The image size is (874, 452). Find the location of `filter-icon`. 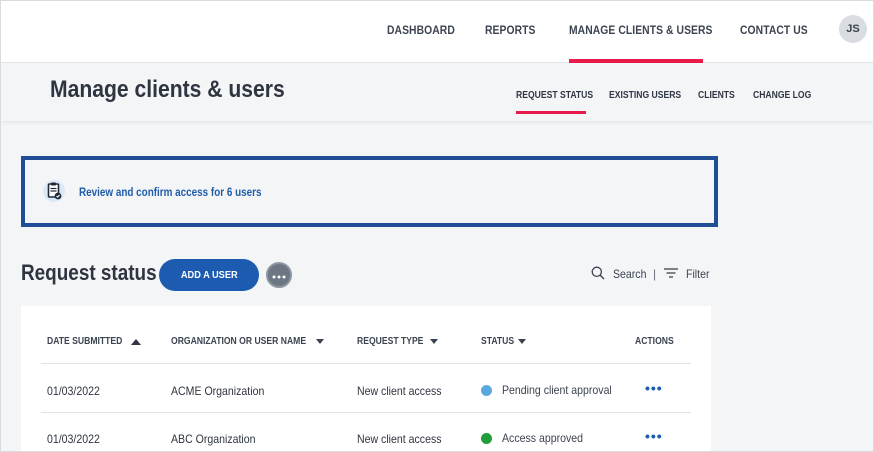

filter-icon is located at coordinates (671, 274).